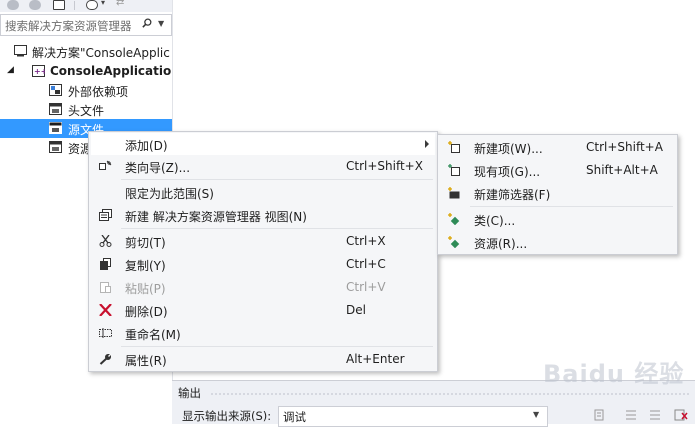 The width and height of the screenshot is (695, 427). Describe the element at coordinates (557, 170) in the screenshot. I see `submenu-item-existing-item: 现有项(G)... Shift+Alt+A` at that location.